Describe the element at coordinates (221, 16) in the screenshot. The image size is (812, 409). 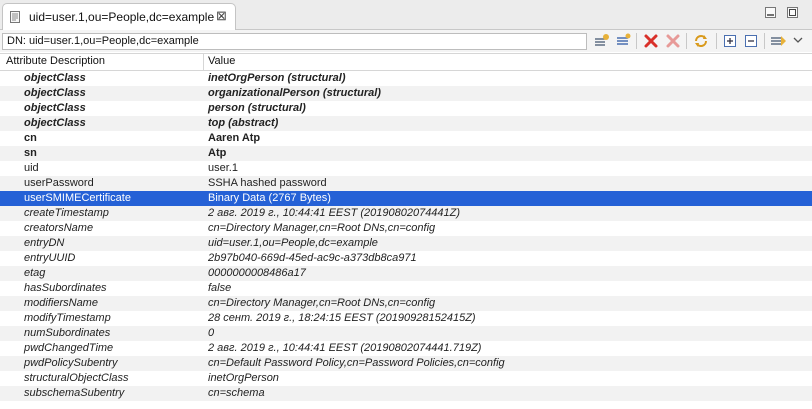
I see `close-icon: ⊠` at that location.